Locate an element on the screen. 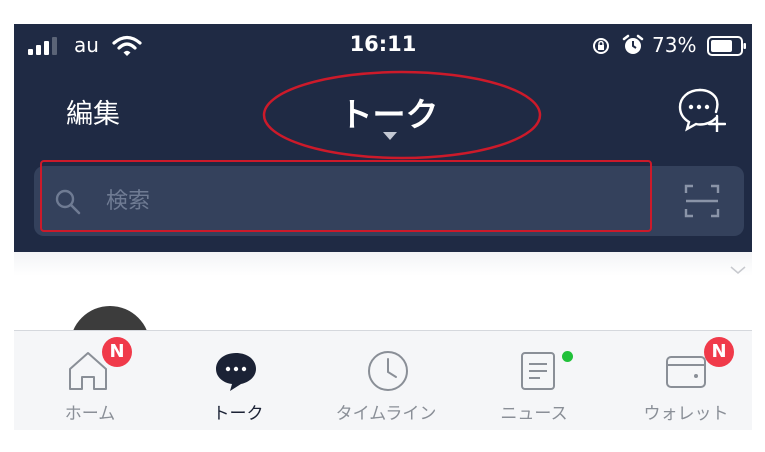 The width and height of the screenshot is (765, 452). tab-label: ニュース is located at coordinates (534, 414).